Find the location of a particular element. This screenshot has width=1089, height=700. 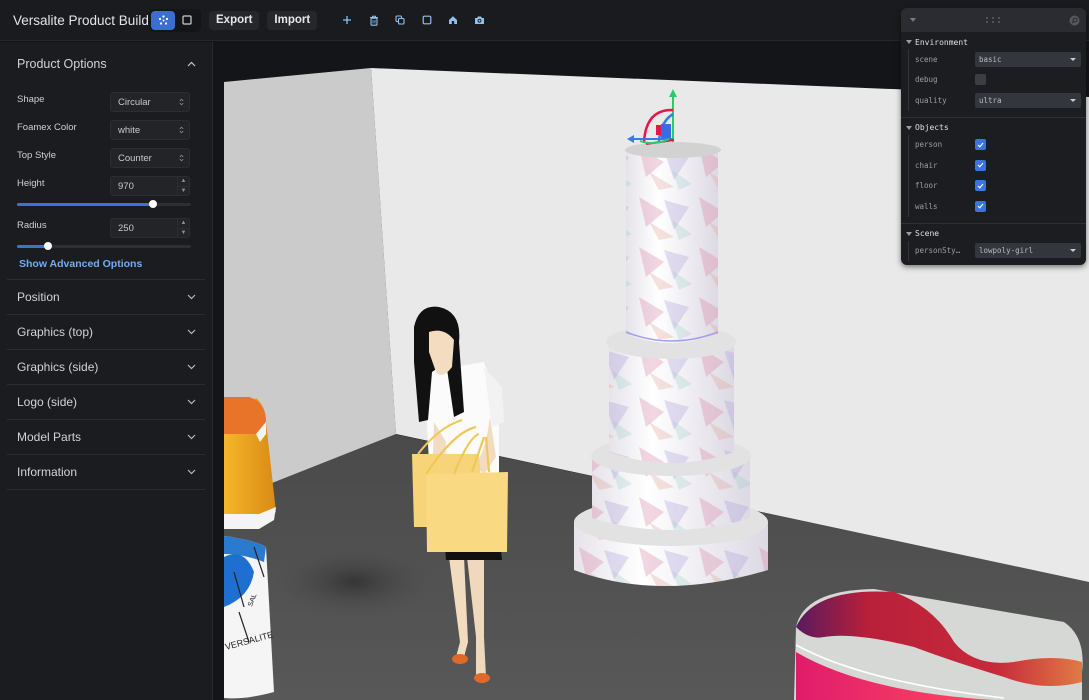

screenshot-button is located at coordinates (480, 20).